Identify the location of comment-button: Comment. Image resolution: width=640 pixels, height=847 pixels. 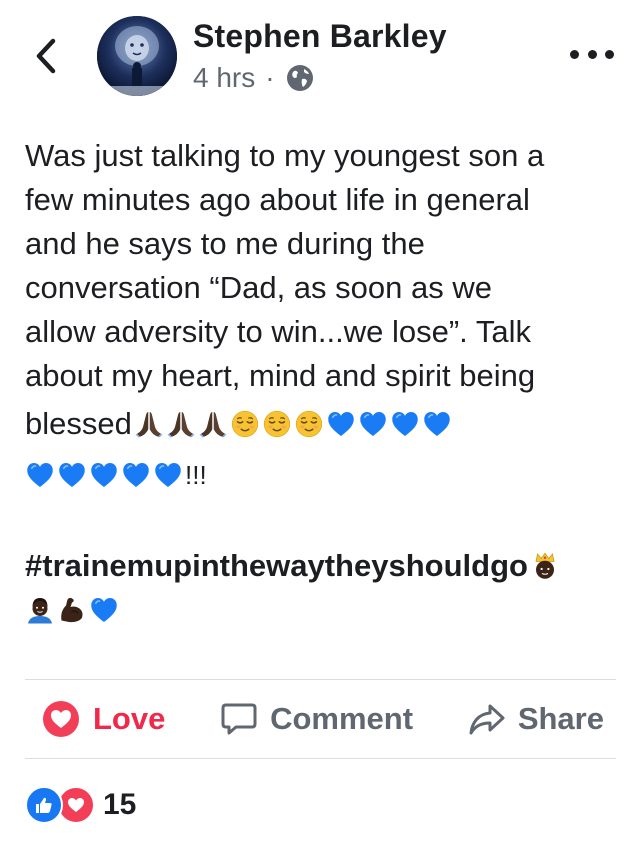
(316, 719).